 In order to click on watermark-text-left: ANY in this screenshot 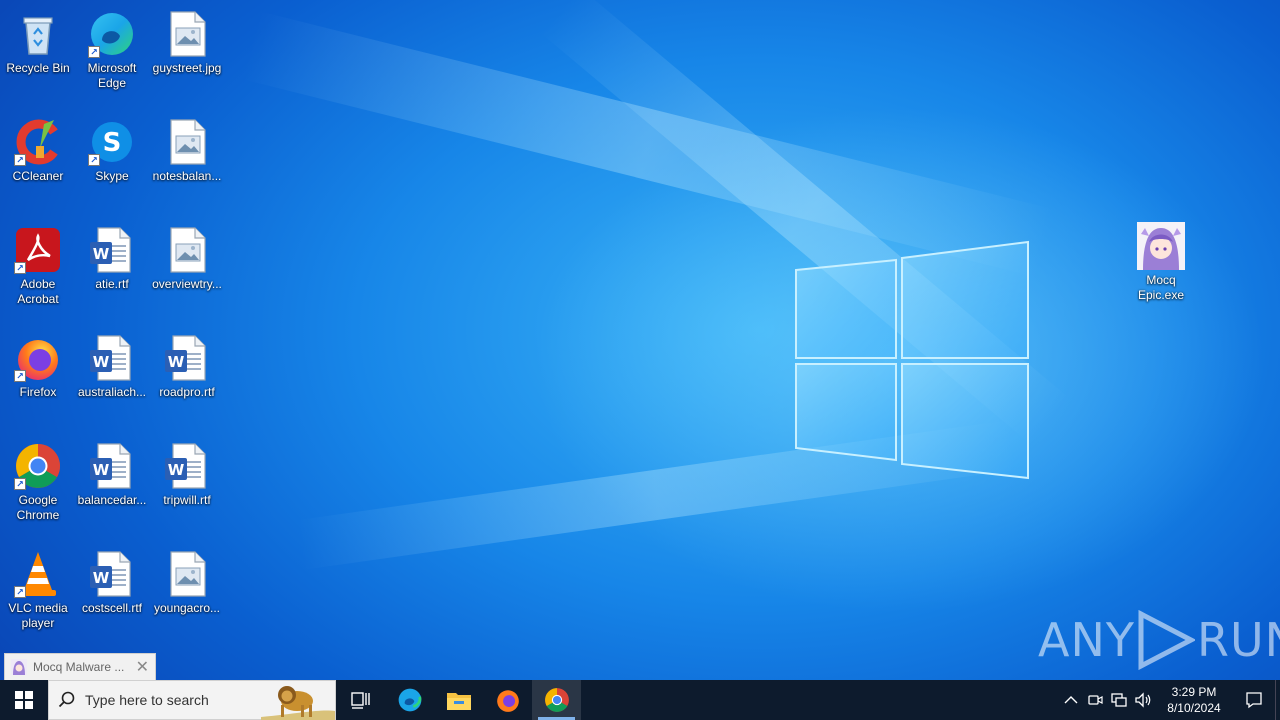, I will do `click(1086, 640)`.